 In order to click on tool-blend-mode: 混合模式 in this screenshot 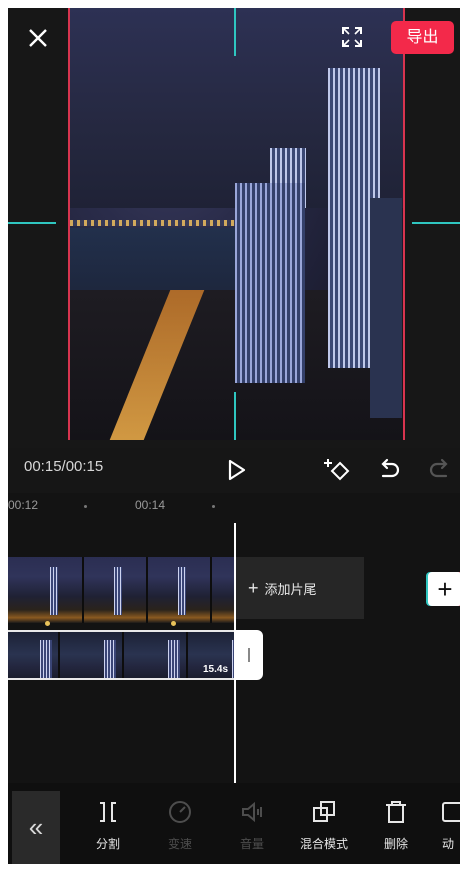, I will do `click(324, 825)`.